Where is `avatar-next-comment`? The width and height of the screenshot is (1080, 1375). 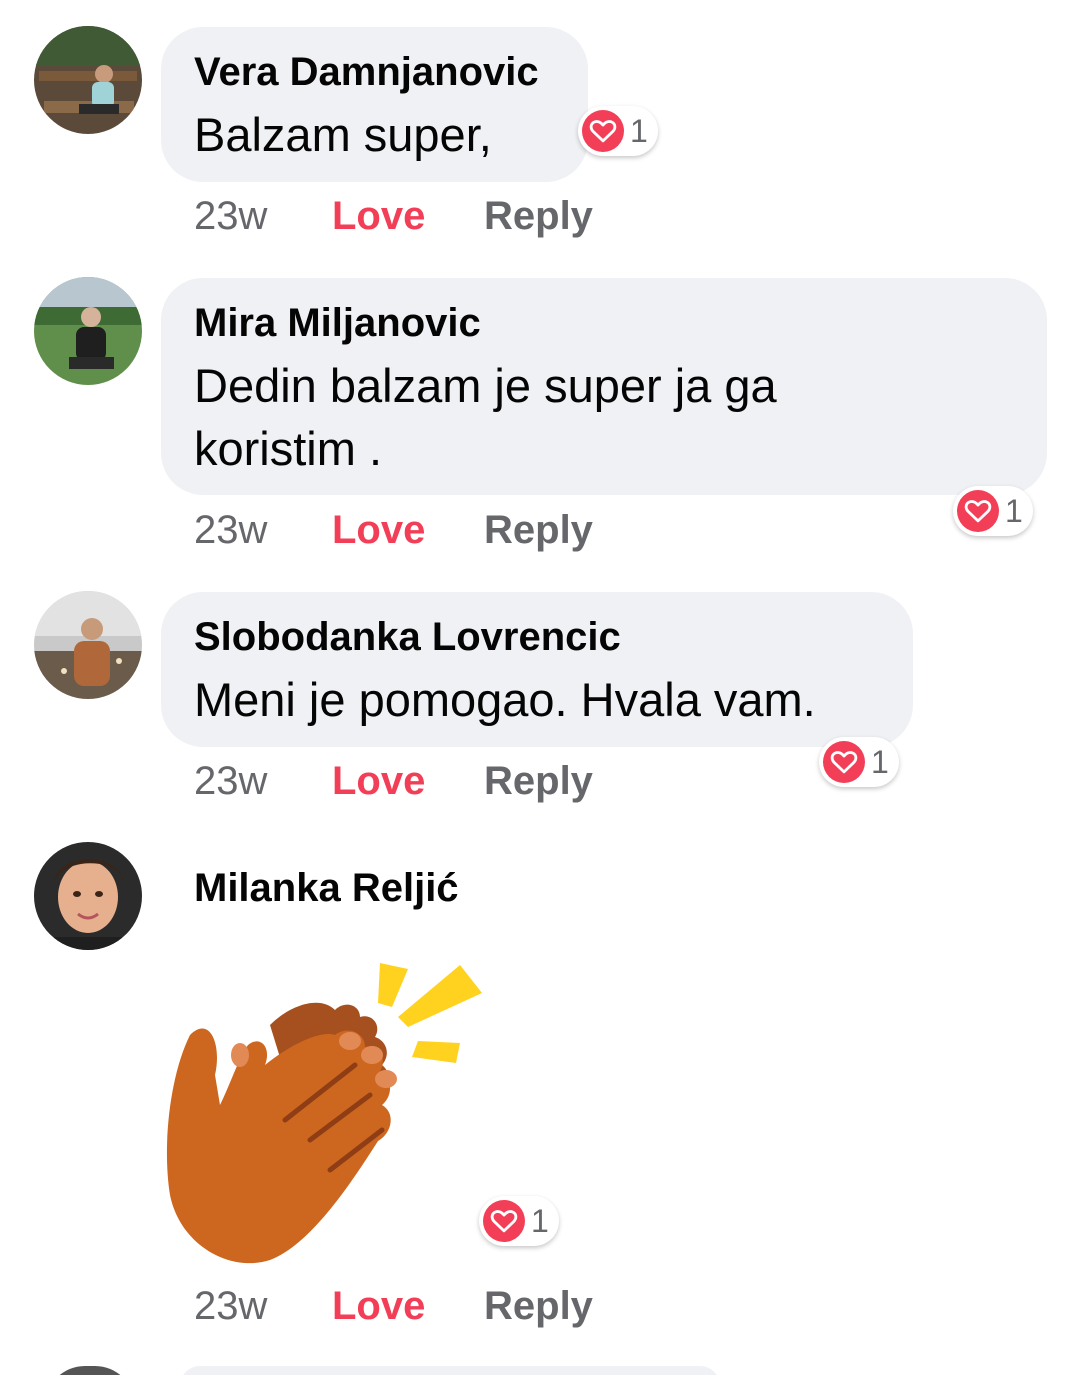
avatar-next-comment is located at coordinates (90, 1370).